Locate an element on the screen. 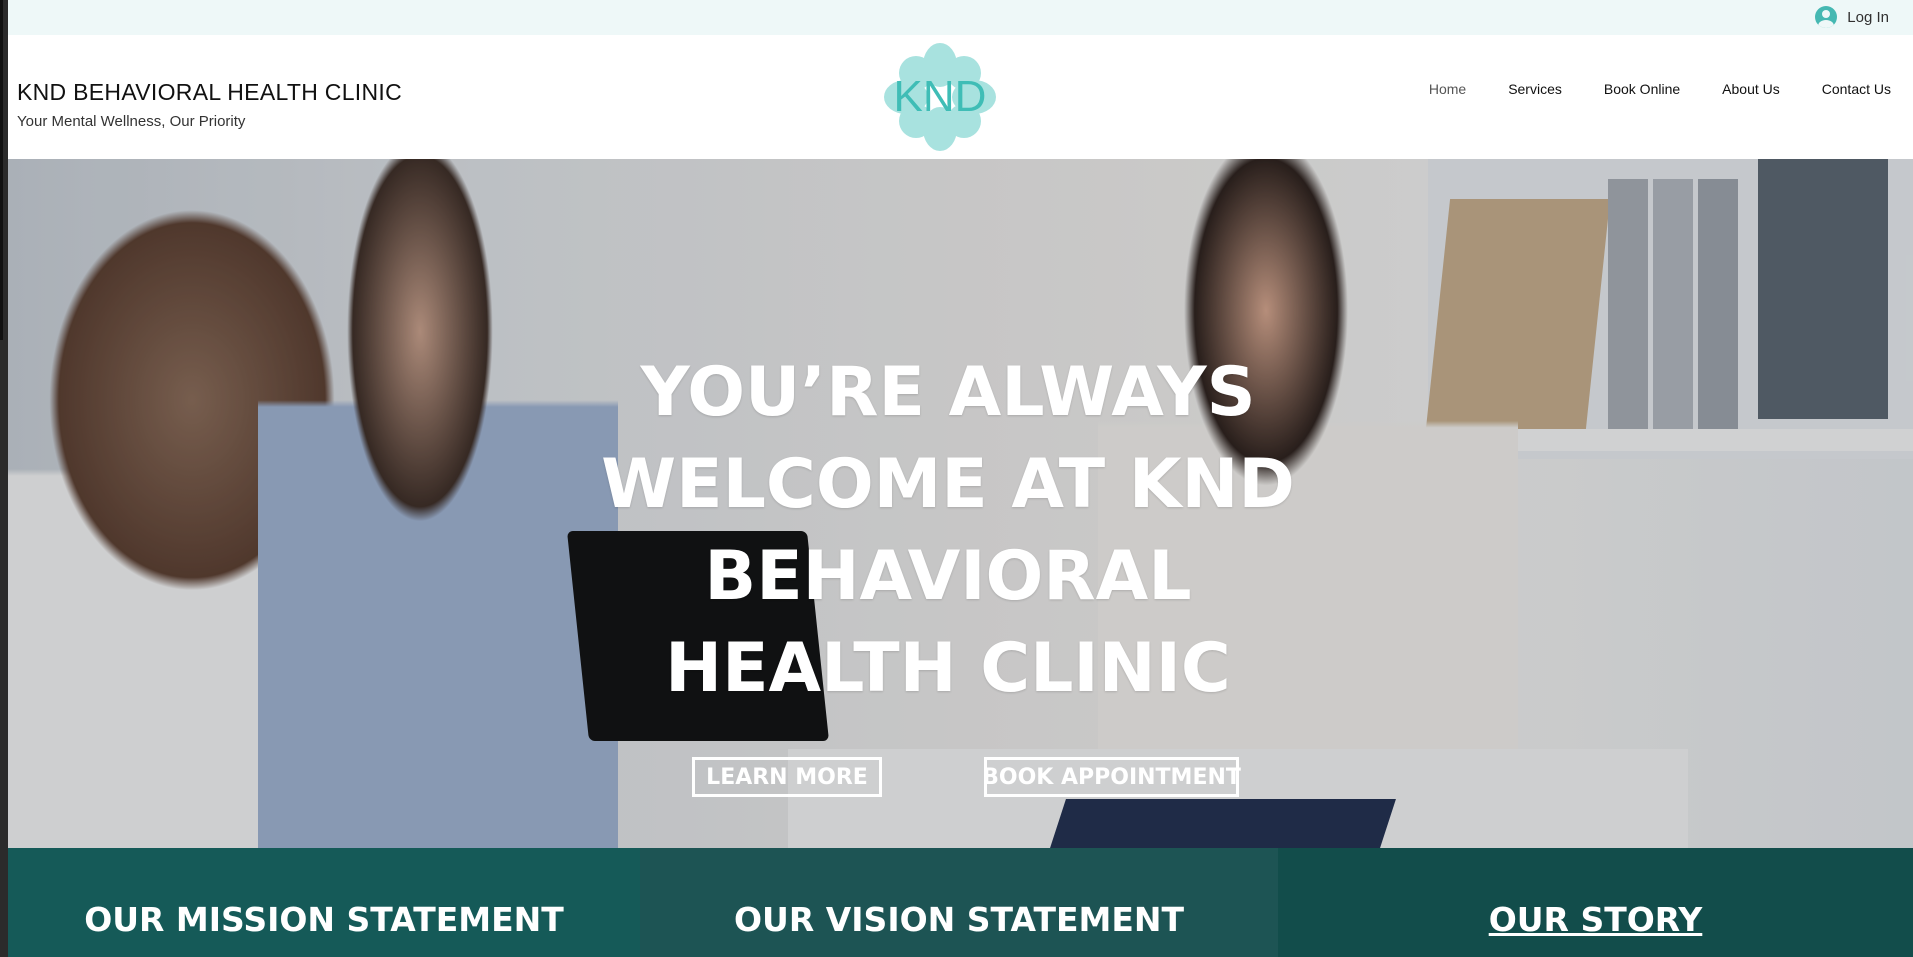 The width and height of the screenshot is (1913, 957). vision-column: OUR VISION STATEMENT is located at coordinates (959, 902).